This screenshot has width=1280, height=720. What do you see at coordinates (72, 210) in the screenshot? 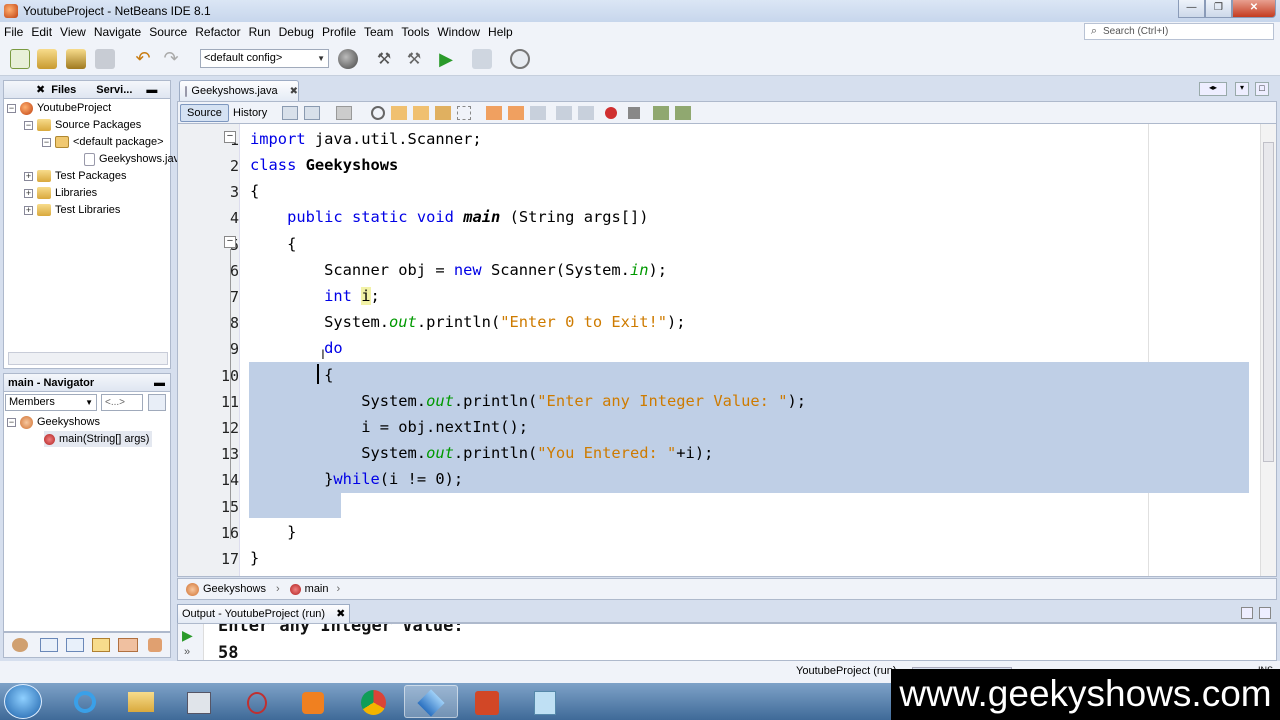
I see `tree-item-test-libraries: + Test Libraries` at bounding box center [72, 210].